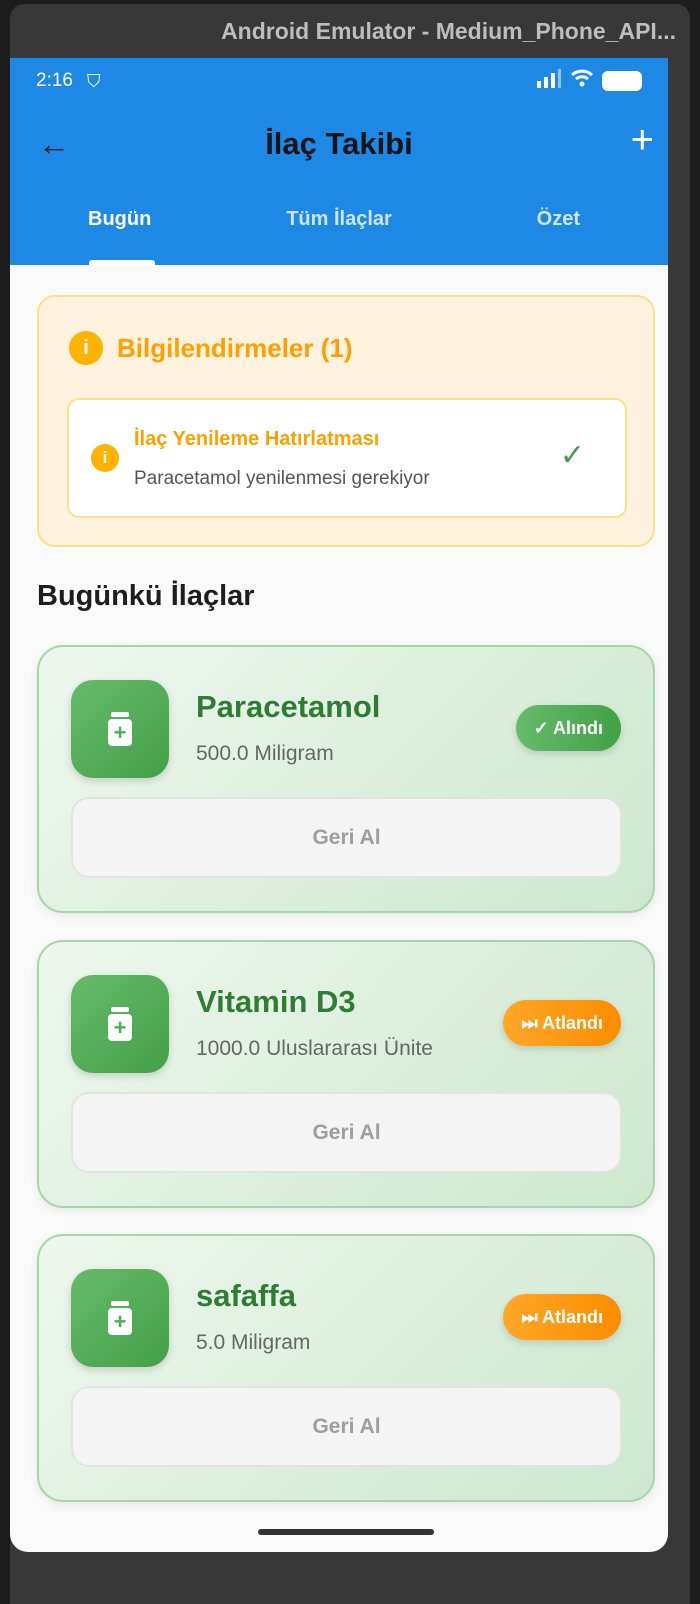 This screenshot has width=700, height=1604. What do you see at coordinates (276, 1001) in the screenshot?
I see `medication-name: Vitamin D3` at bounding box center [276, 1001].